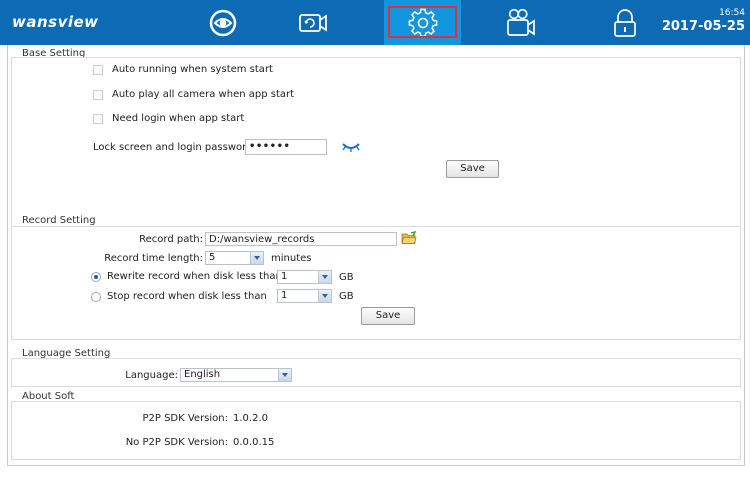  I want to click on language-label: Language:, so click(151, 375).